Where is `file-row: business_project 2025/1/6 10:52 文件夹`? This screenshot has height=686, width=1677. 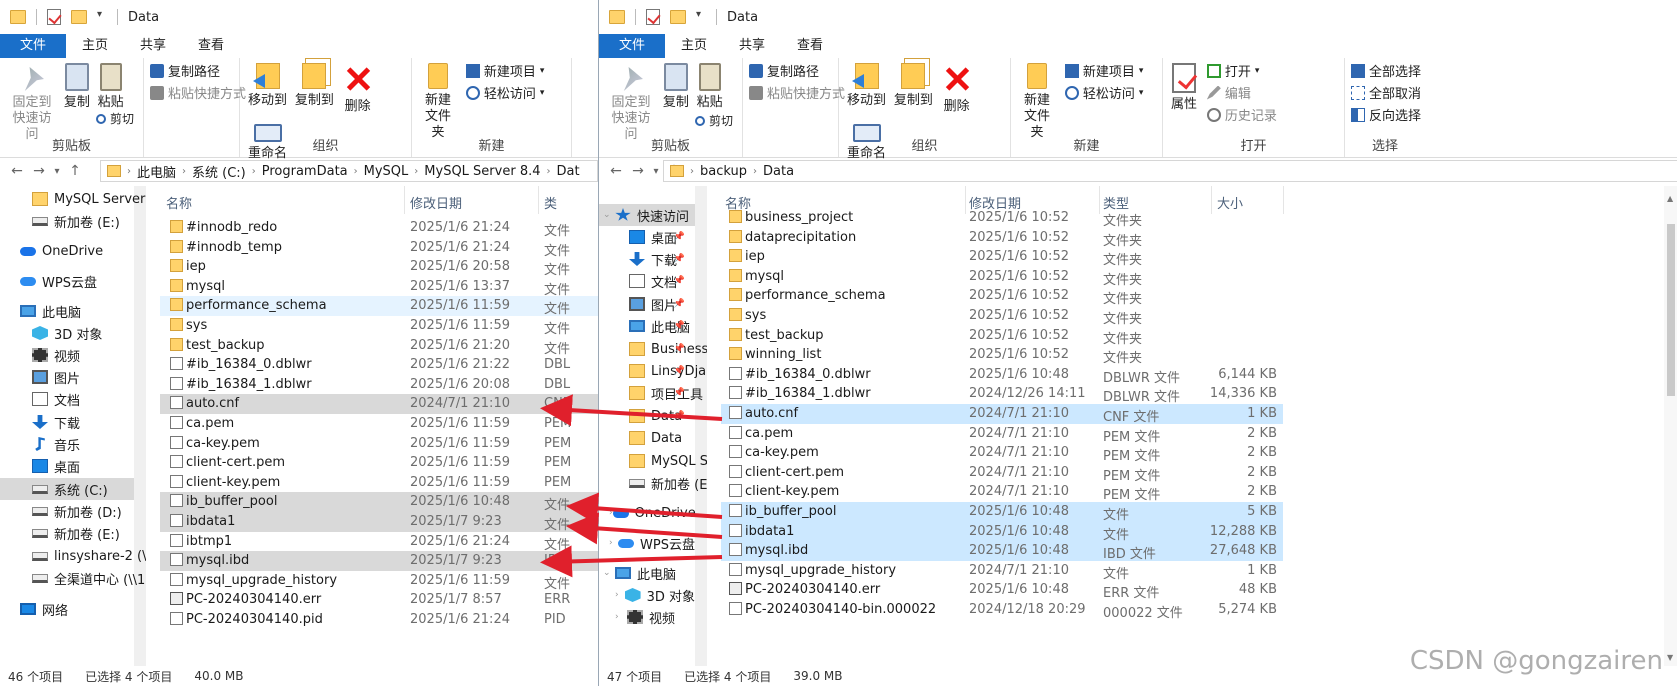 file-row: business_project 2025/1/6 10:52 文件夹 is located at coordinates (1002, 218).